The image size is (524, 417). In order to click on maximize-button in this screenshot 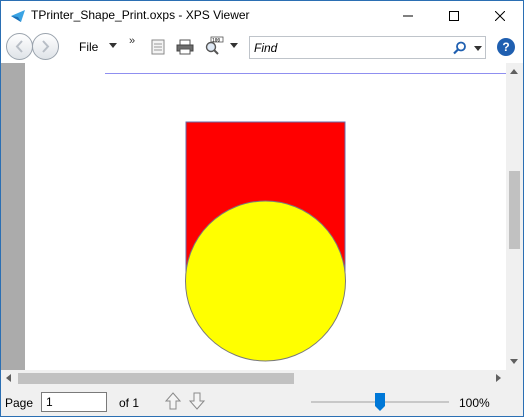, I will do `click(454, 16)`.